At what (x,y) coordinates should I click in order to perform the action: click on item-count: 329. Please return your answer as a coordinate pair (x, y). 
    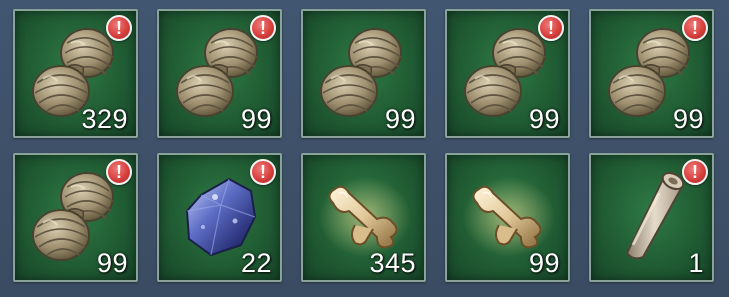
    Looking at the image, I should click on (104, 119).